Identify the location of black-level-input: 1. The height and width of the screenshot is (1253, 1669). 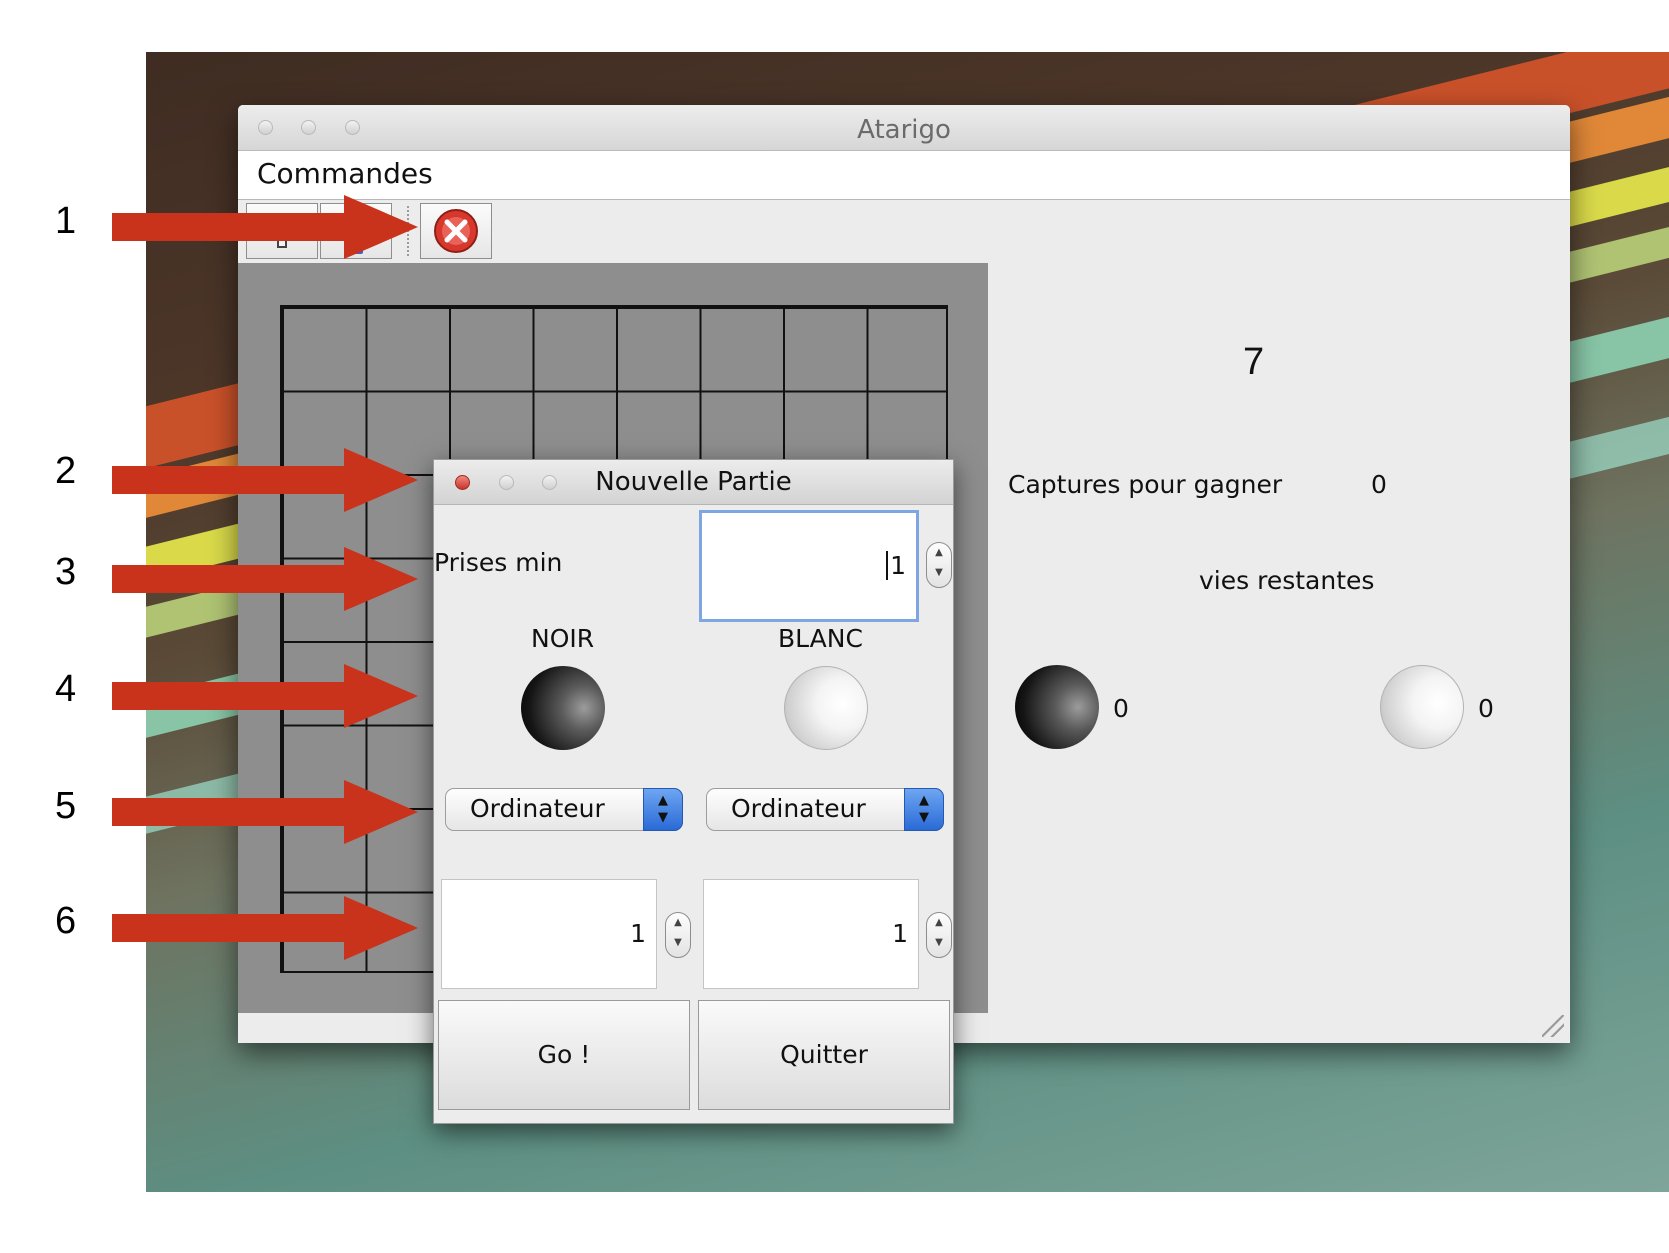
(549, 934).